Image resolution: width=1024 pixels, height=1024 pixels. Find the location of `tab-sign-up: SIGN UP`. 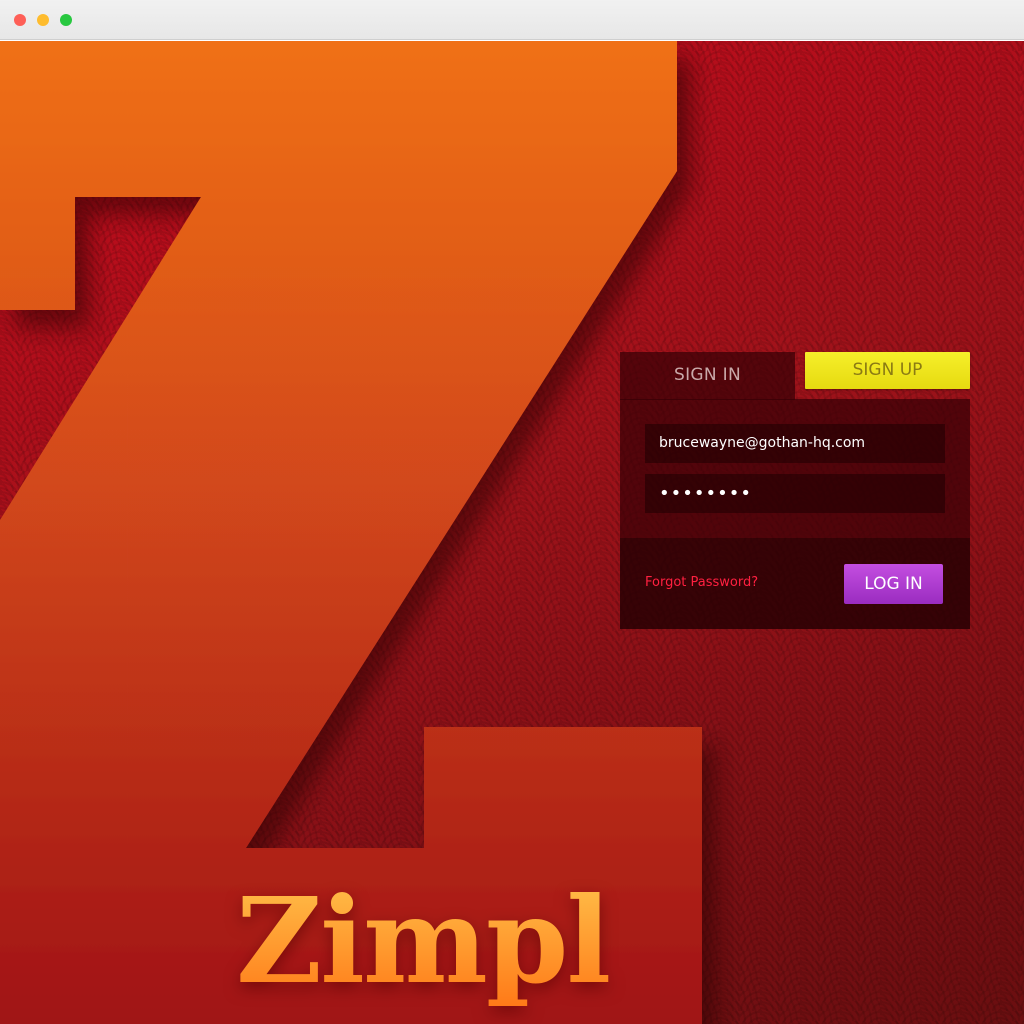

tab-sign-up: SIGN UP is located at coordinates (887, 370).